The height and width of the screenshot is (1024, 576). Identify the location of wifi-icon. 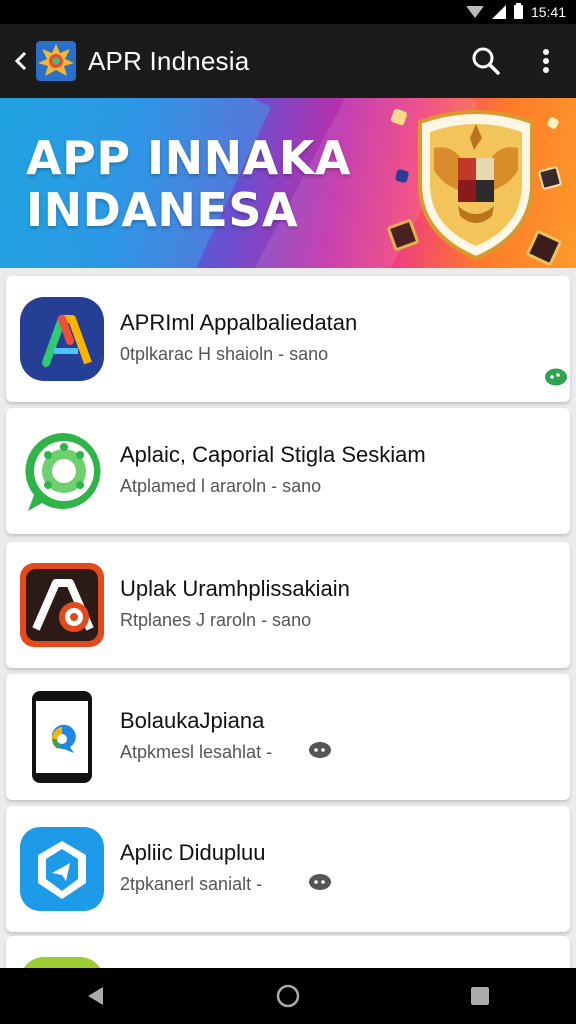
(474, 12).